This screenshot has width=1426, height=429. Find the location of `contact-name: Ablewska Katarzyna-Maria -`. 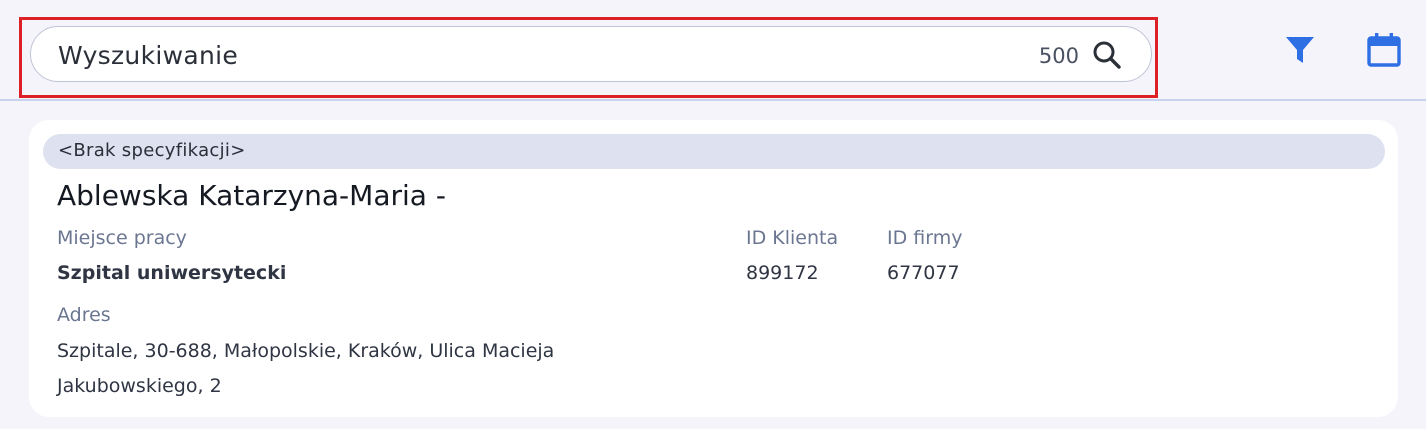

contact-name: Ablewska Katarzyna-Maria - is located at coordinates (251, 195).